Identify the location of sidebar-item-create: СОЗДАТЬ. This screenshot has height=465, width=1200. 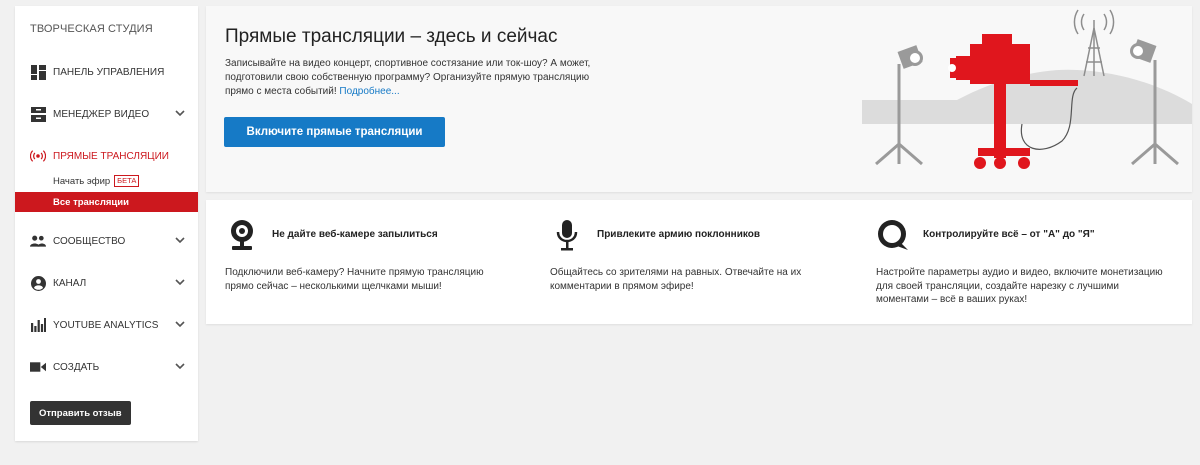
(106, 367).